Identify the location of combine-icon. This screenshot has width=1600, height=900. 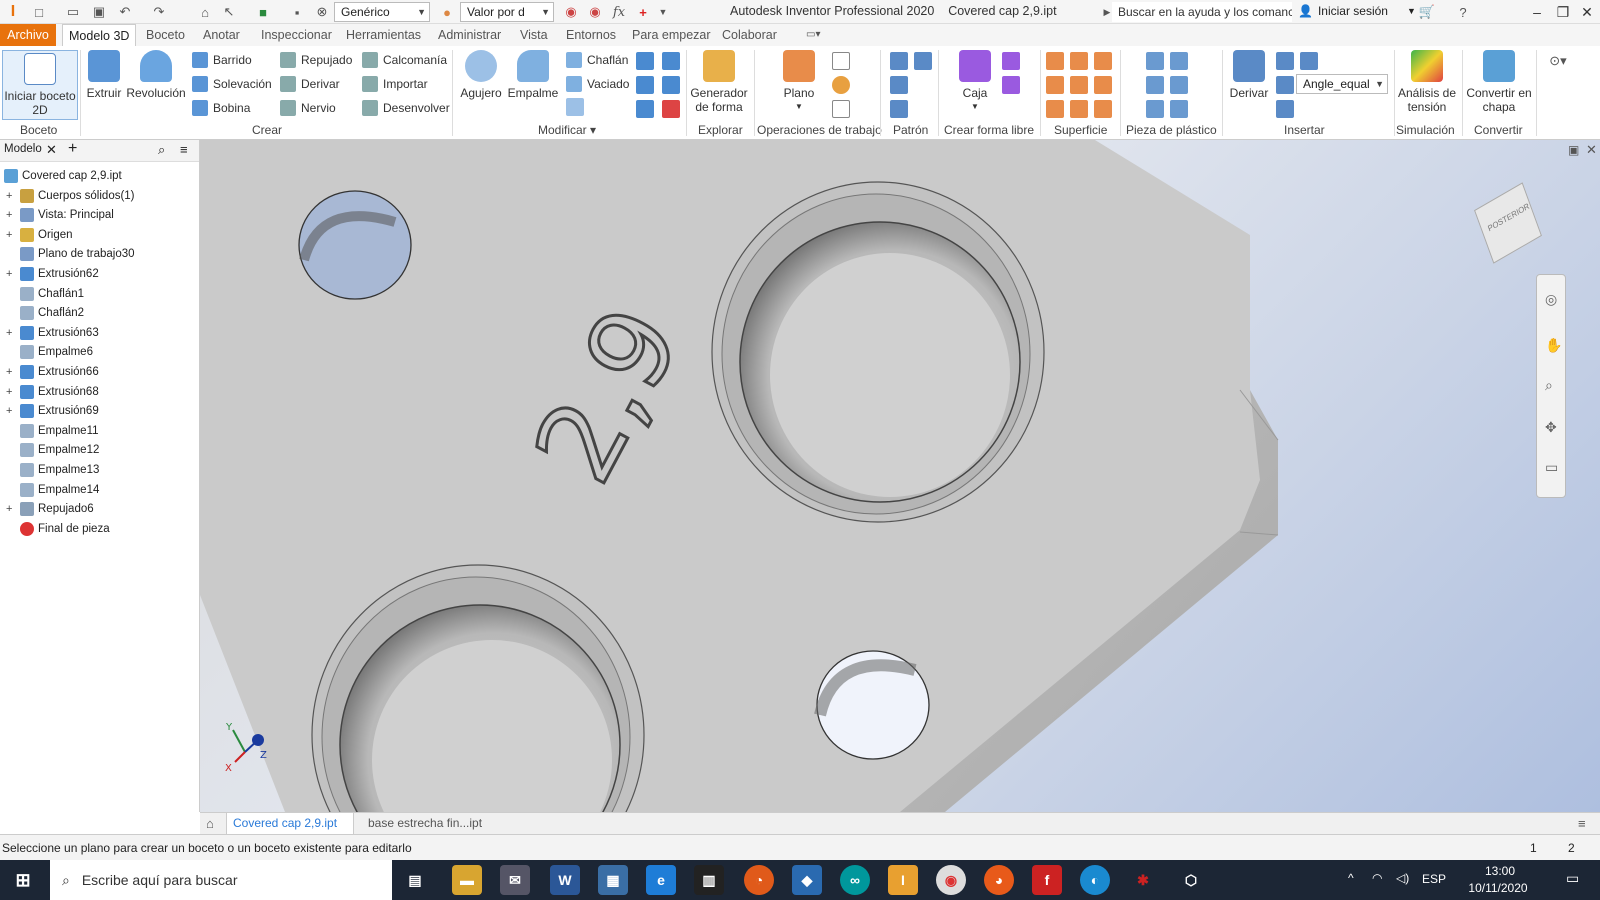
(671, 61).